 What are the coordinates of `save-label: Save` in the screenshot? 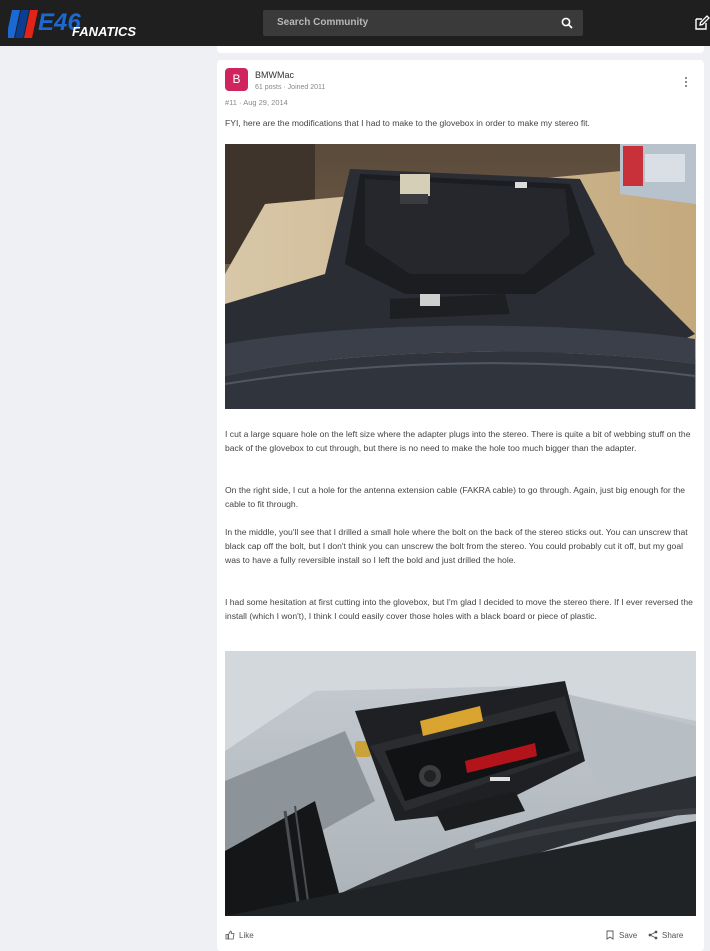 It's located at (628, 935).